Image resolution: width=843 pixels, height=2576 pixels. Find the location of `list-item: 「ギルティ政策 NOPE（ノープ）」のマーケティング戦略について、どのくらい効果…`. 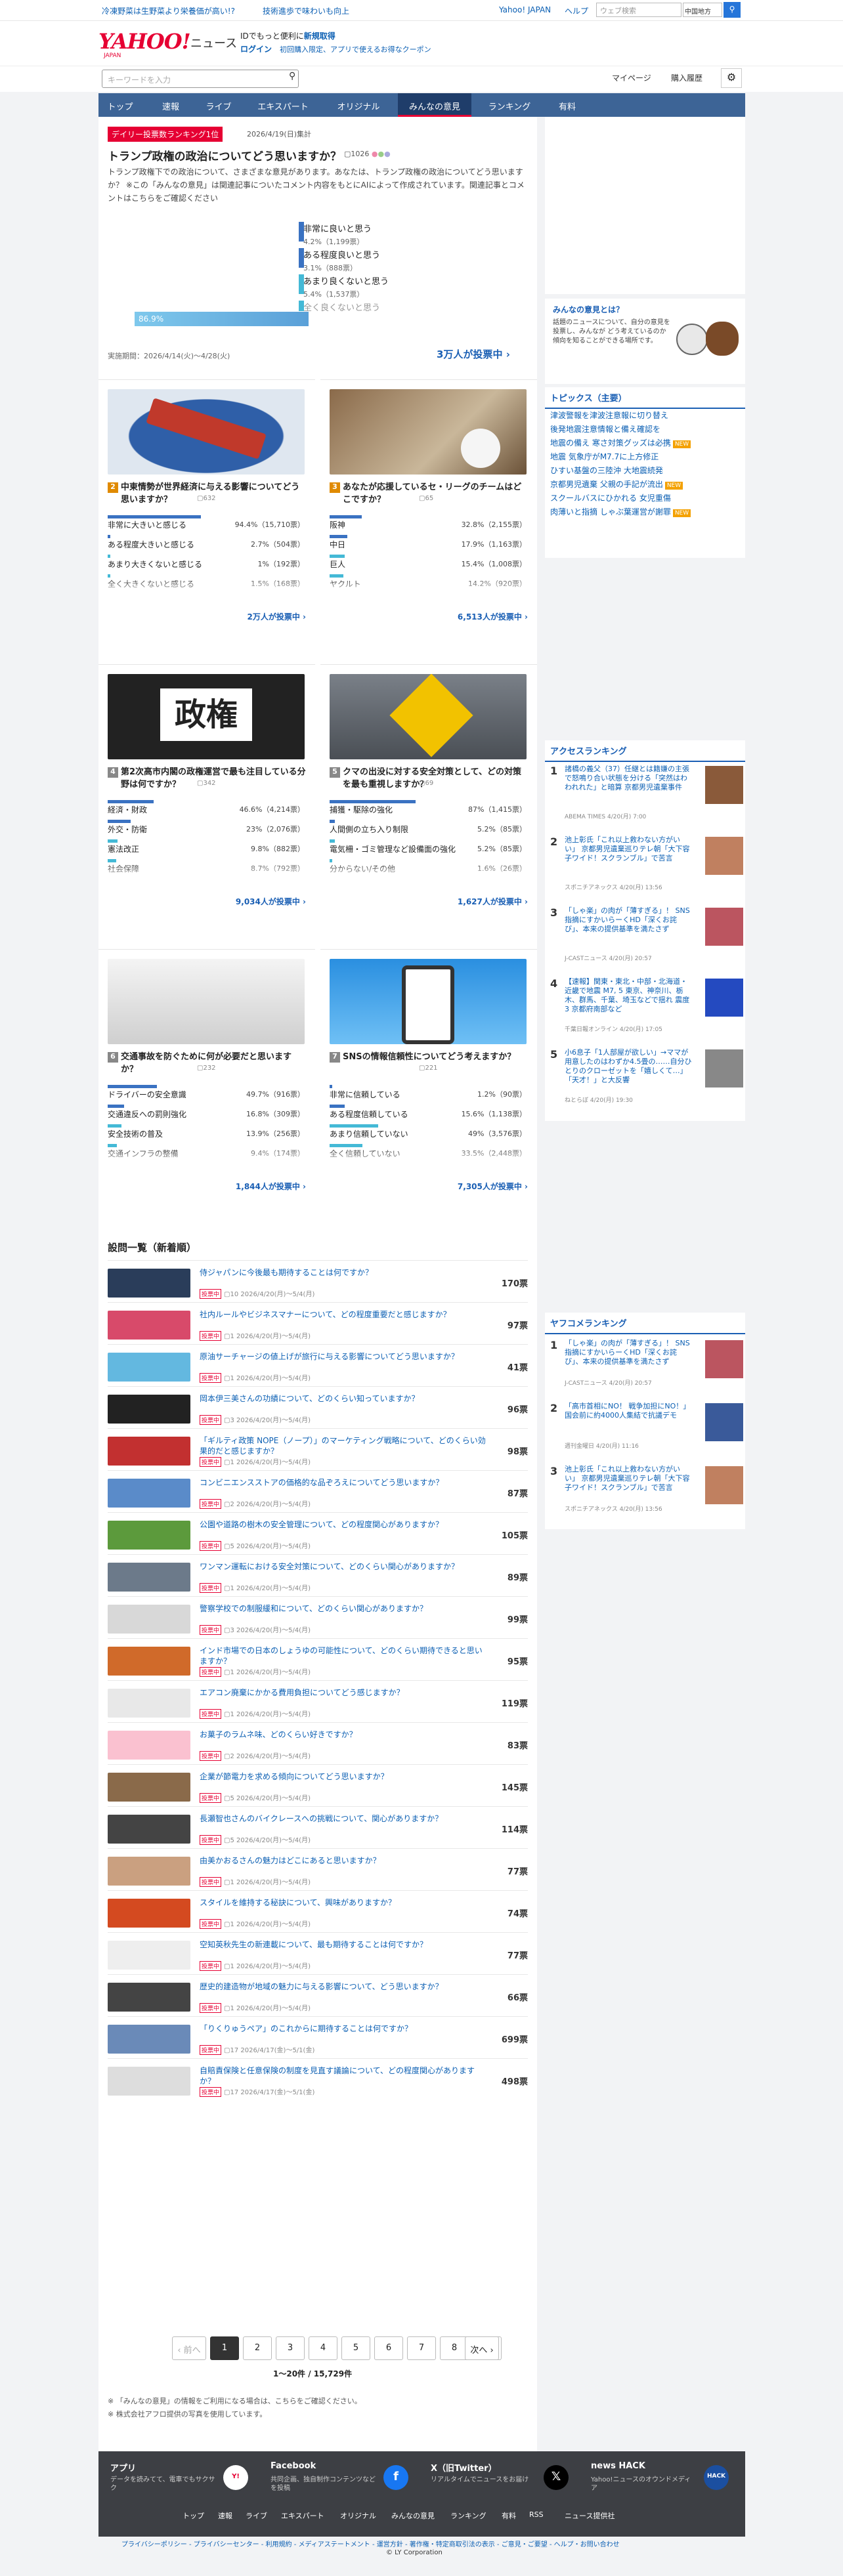

list-item: 「ギルティ政策 NOPE（ノープ）」のマーケティング戦略について、どのくらい効果… is located at coordinates (318, 1449).